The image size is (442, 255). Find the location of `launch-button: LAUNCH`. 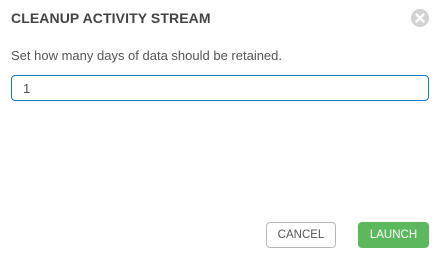

launch-button: LAUNCH is located at coordinates (393, 235).